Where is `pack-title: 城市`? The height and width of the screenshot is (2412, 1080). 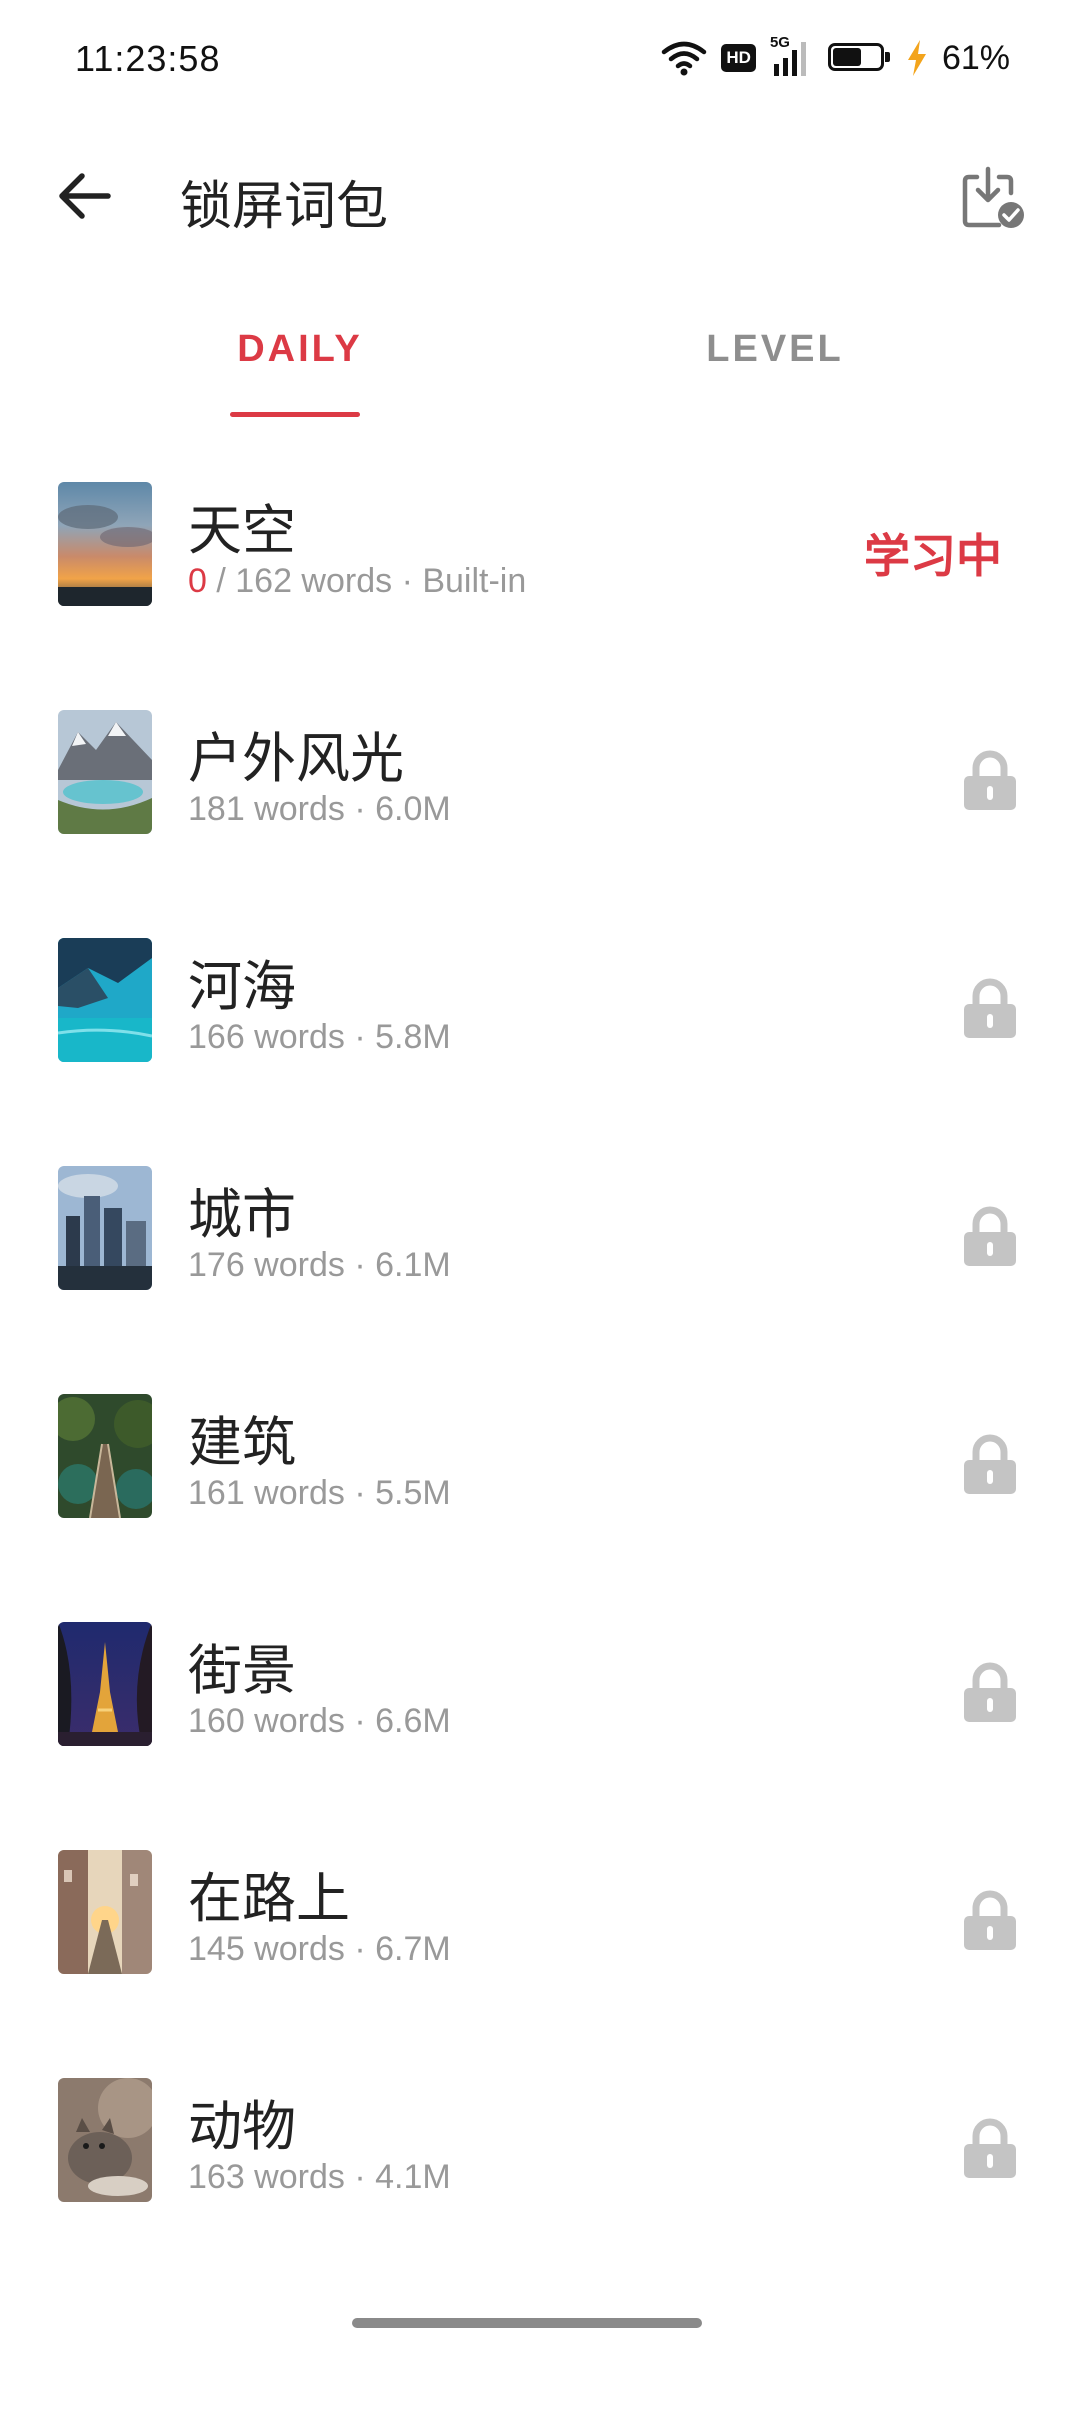
pack-title: 城市 is located at coordinates (242, 1214).